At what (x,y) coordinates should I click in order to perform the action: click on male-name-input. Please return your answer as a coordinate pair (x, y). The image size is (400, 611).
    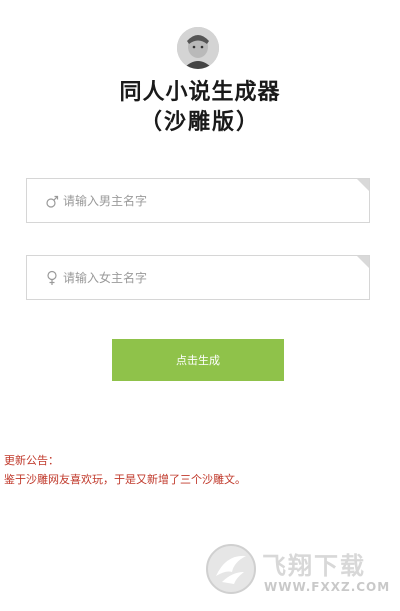
    Looking at the image, I should click on (208, 200).